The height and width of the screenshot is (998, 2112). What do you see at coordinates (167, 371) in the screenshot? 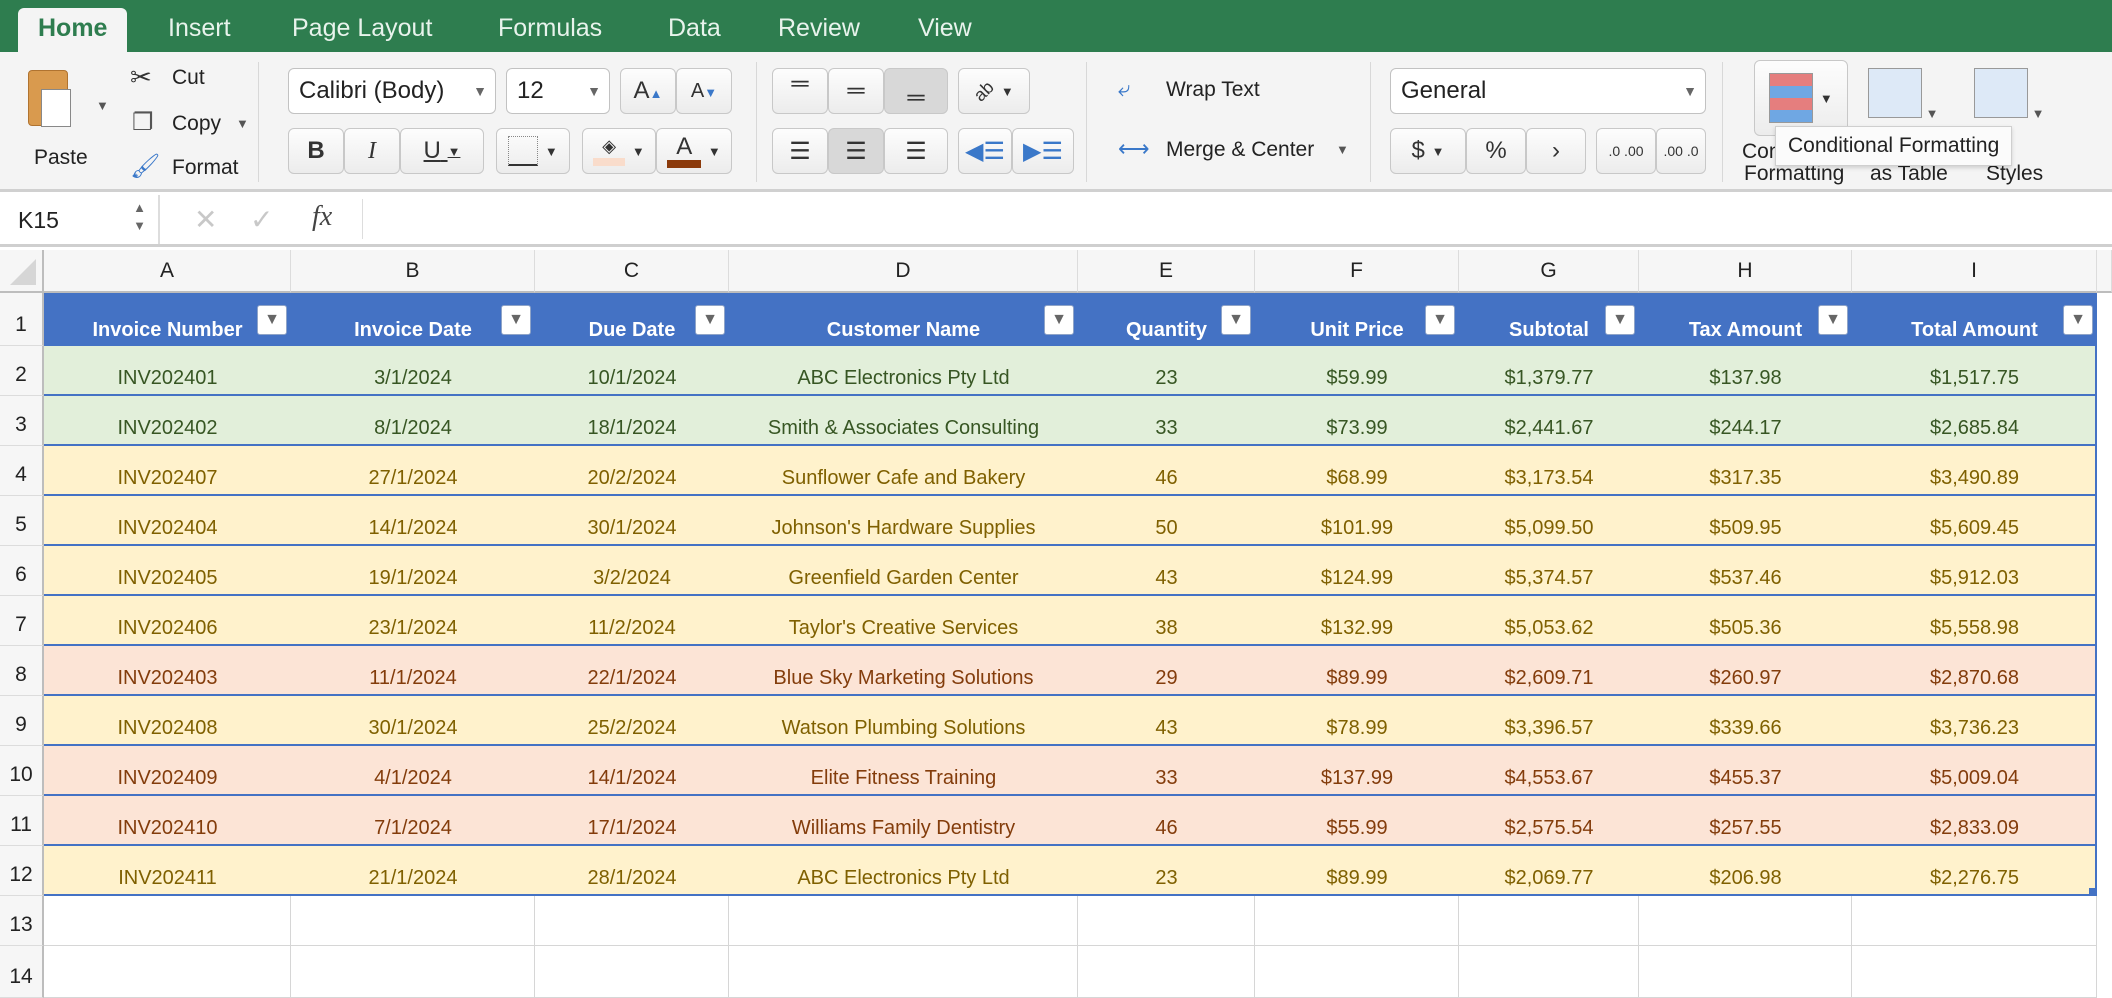
I see `table-cell: INV202401` at bounding box center [167, 371].